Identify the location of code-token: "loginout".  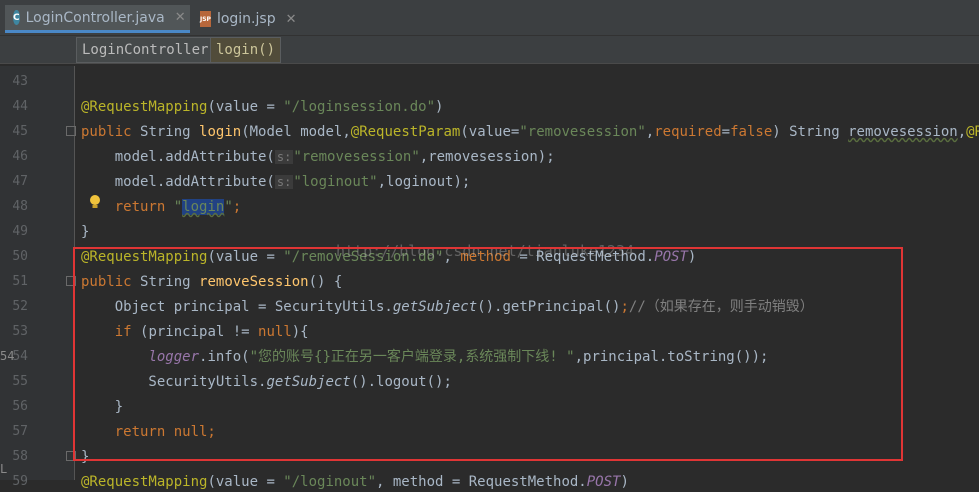
(335, 182).